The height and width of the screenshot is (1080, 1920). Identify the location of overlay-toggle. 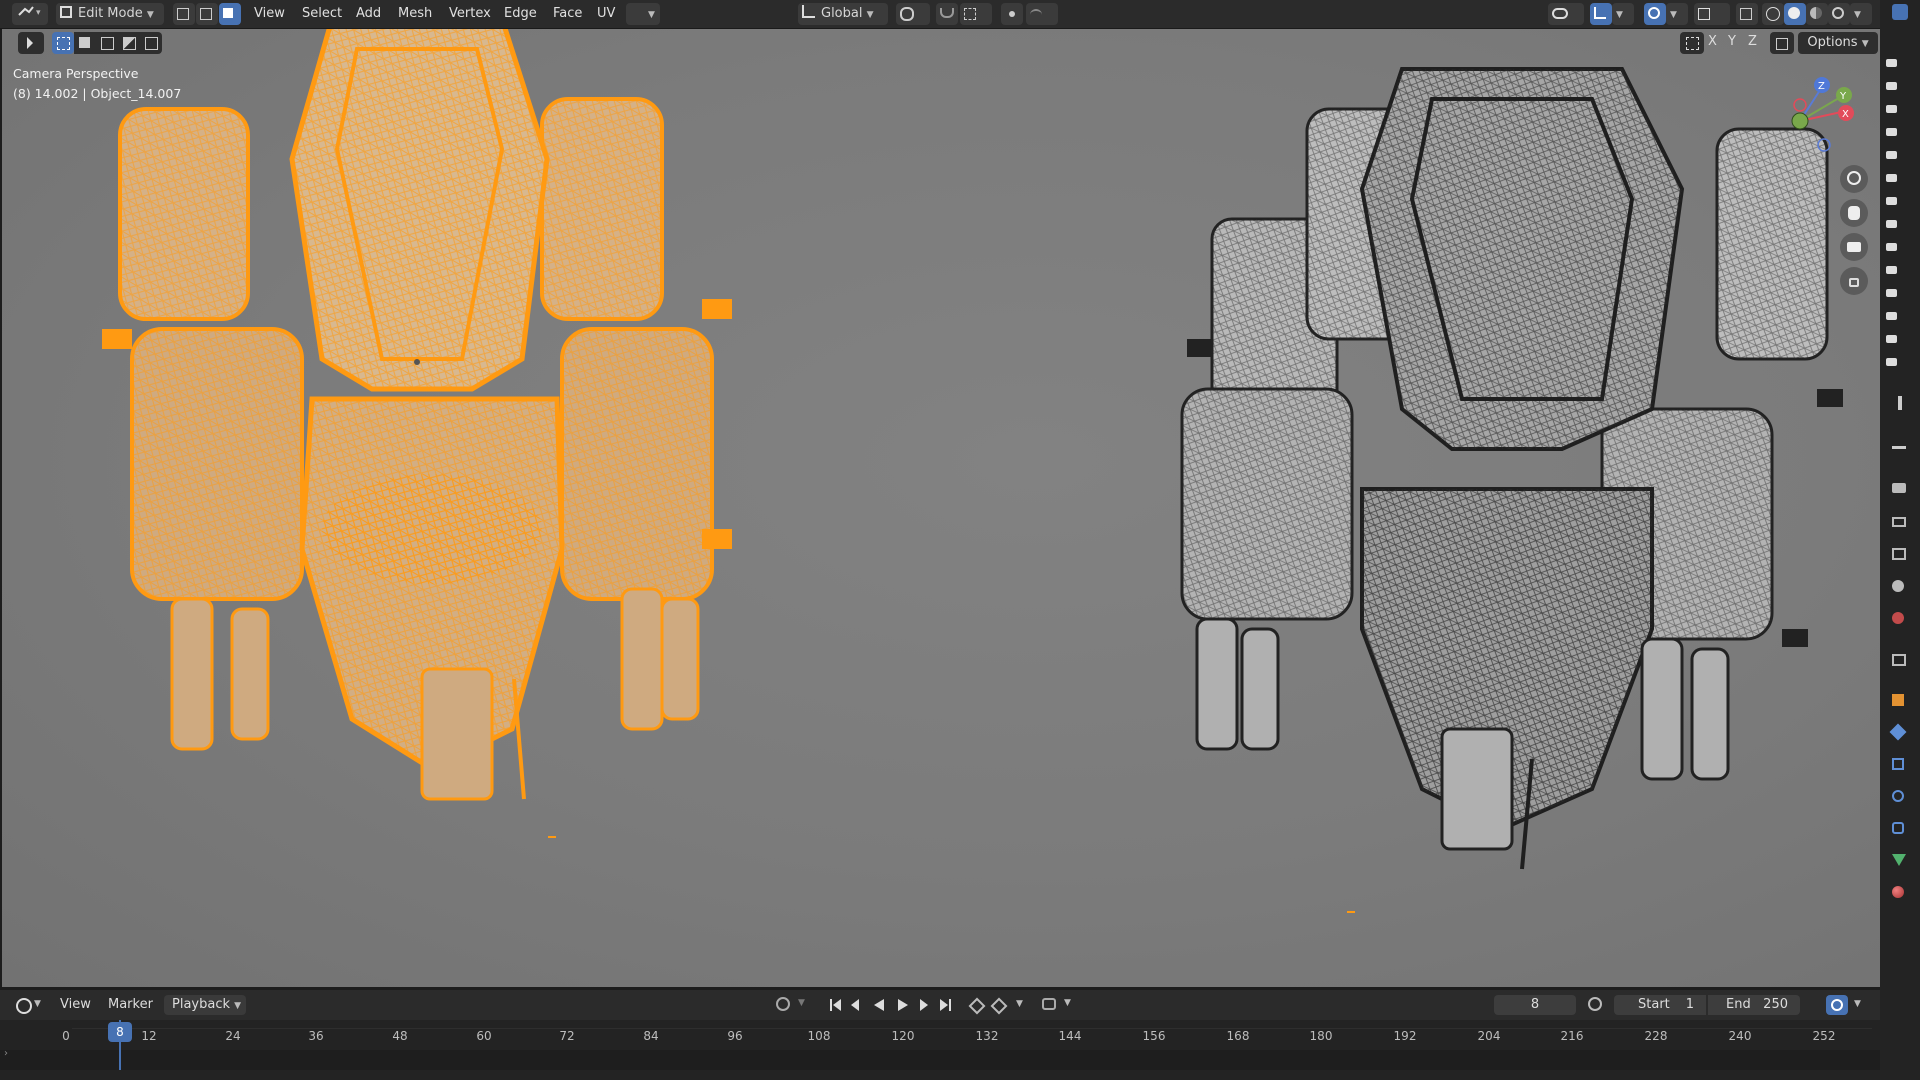
(1655, 14).